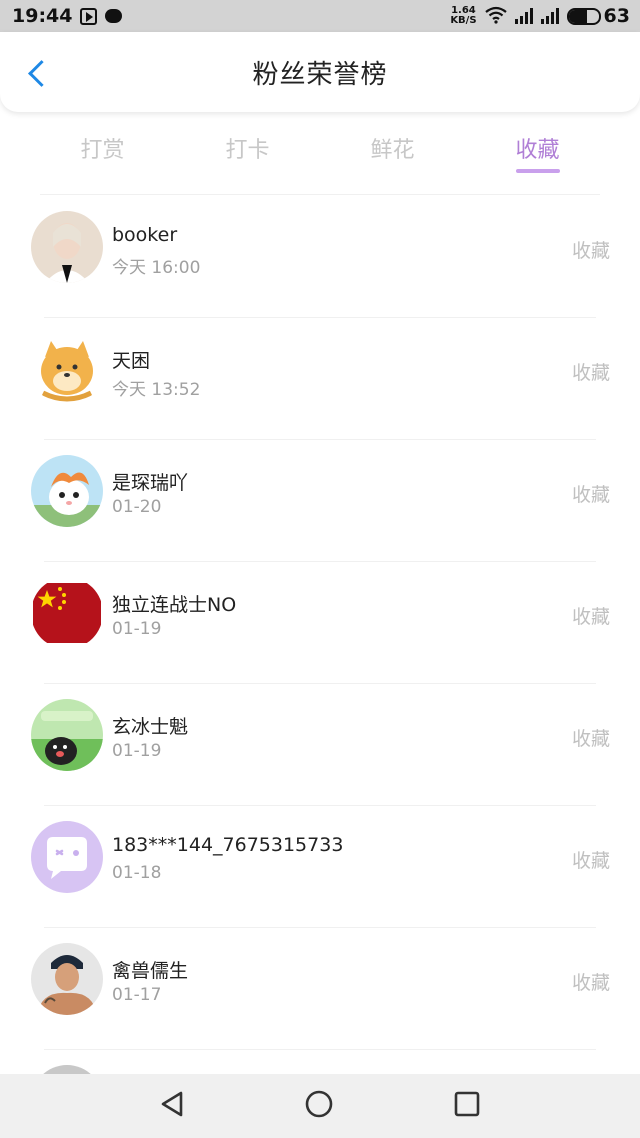 The image size is (640, 1138). I want to click on battery-percentage: 63, so click(616, 16).